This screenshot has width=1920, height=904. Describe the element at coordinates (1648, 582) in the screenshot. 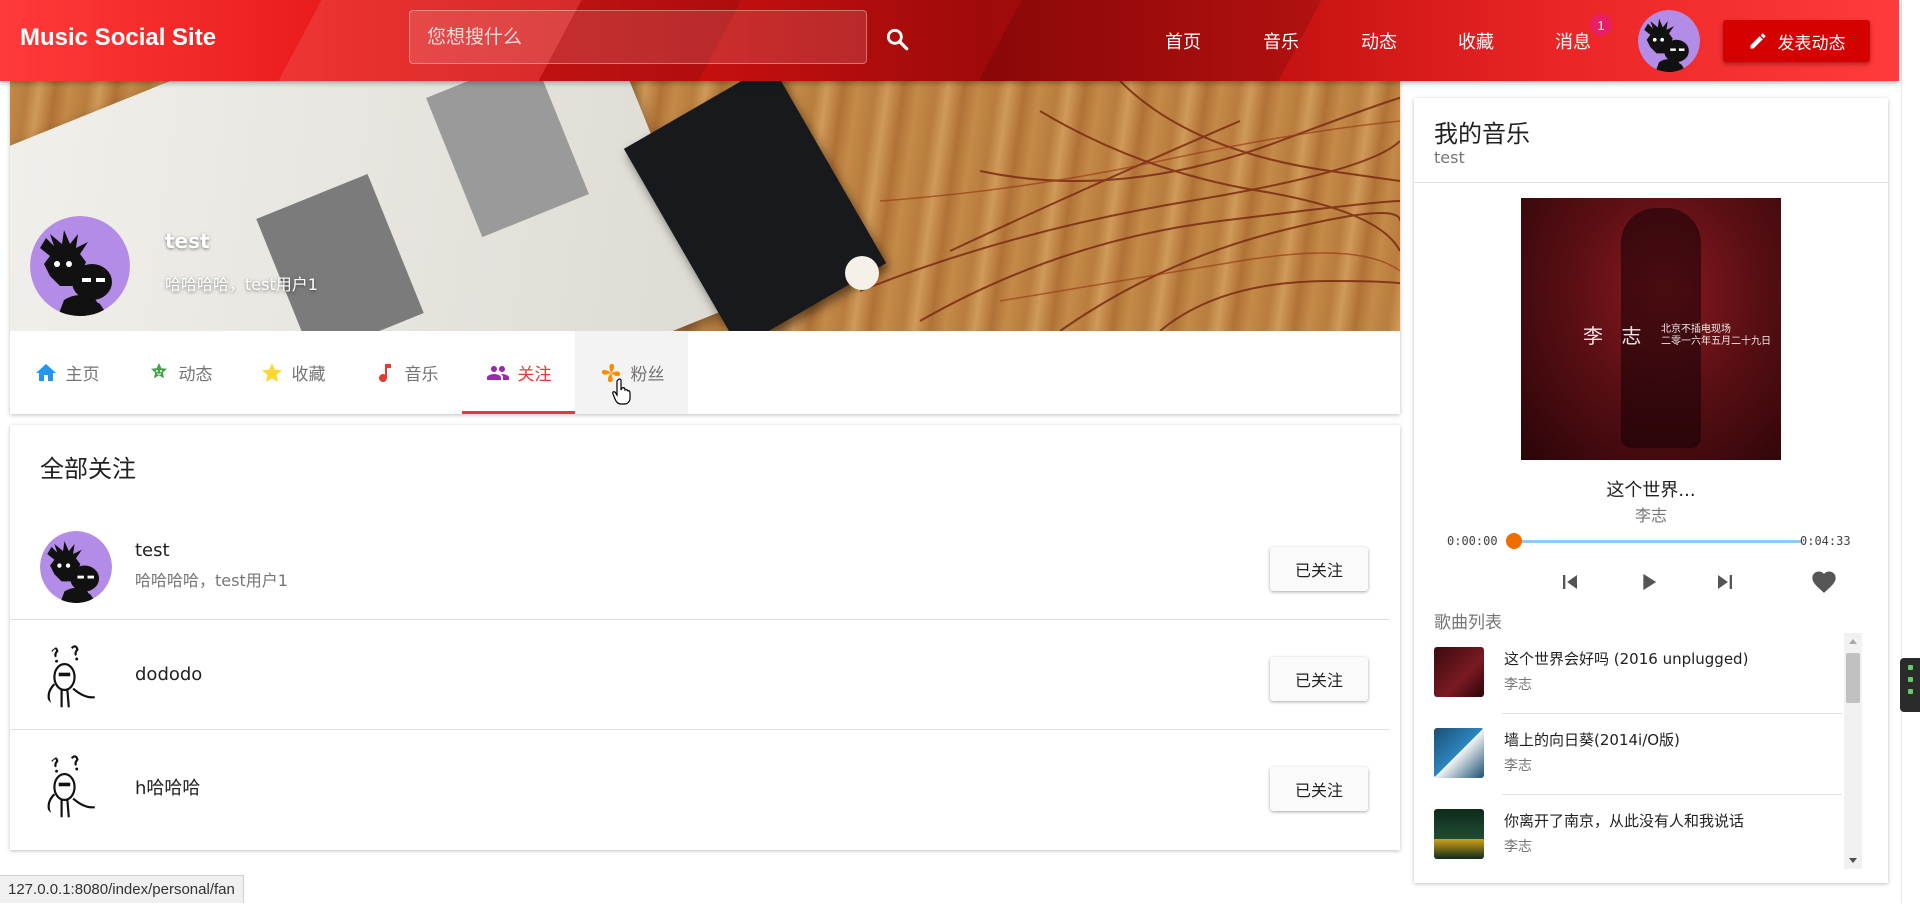

I see `play-icon` at that location.